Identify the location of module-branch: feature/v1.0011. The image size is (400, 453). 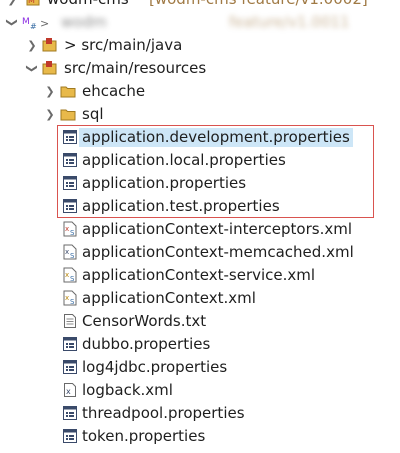
(289, 22).